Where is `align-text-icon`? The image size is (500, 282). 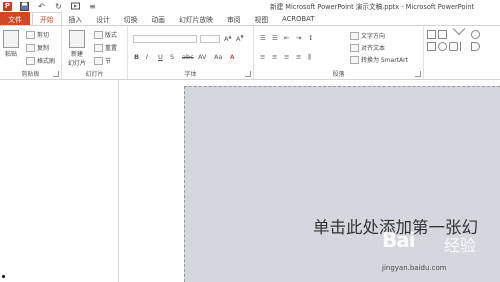
align-text-icon is located at coordinates (354, 47).